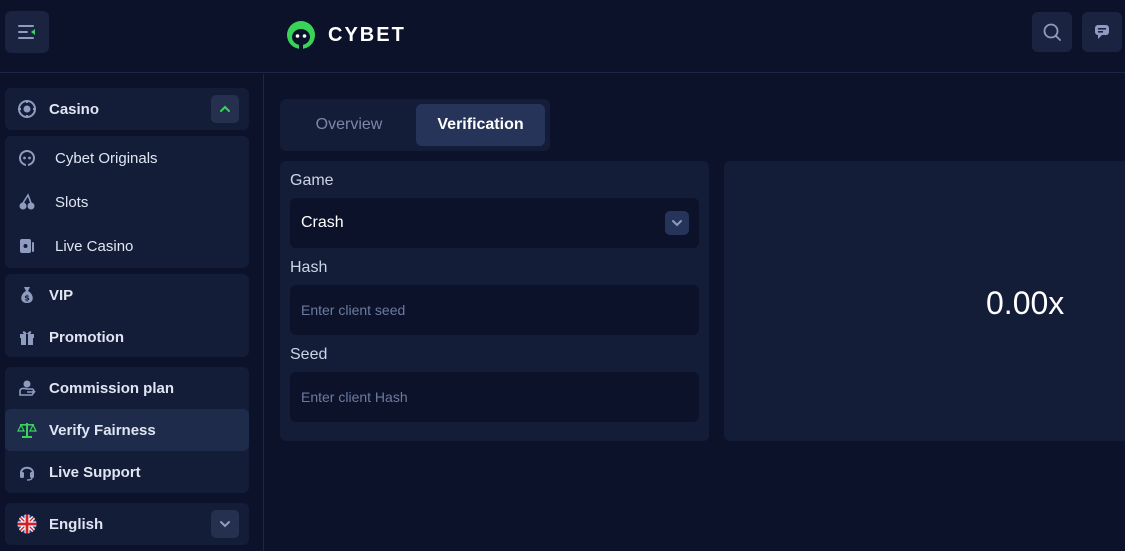  What do you see at coordinates (86, 337) in the screenshot?
I see `sidebar-item-label: Promotion` at bounding box center [86, 337].